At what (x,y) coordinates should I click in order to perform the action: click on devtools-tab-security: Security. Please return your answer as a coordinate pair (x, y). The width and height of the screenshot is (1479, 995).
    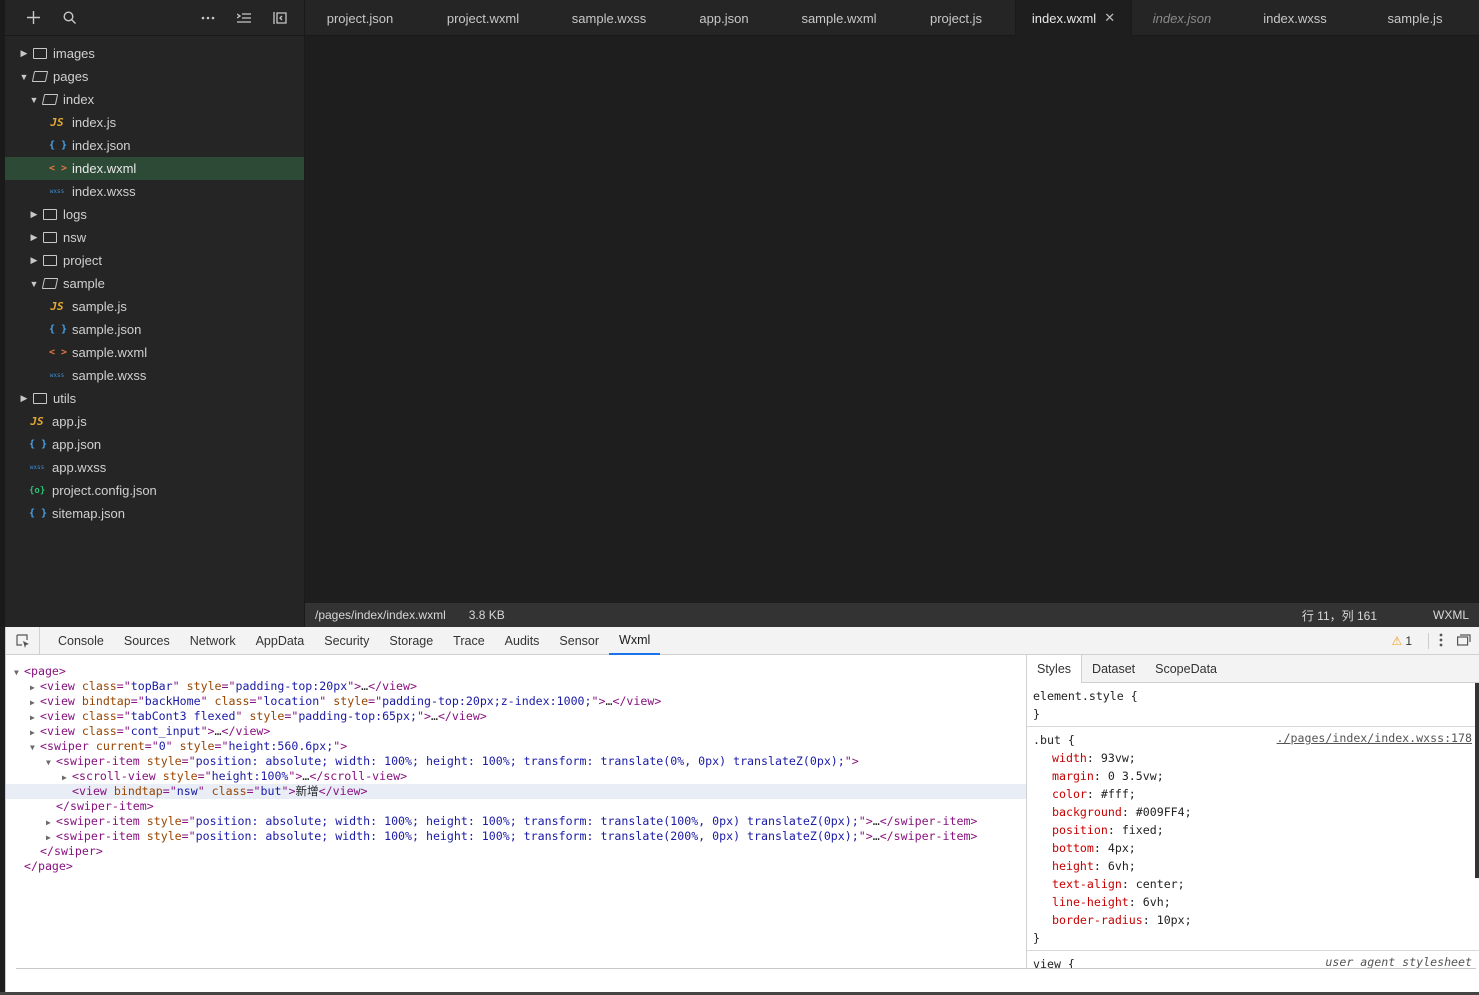
    Looking at the image, I should click on (346, 641).